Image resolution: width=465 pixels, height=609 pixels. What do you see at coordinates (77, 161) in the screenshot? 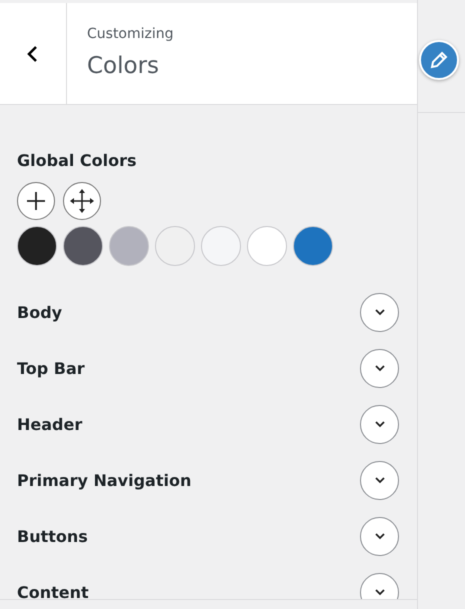
I see `section-heading: Global Colors` at bounding box center [77, 161].